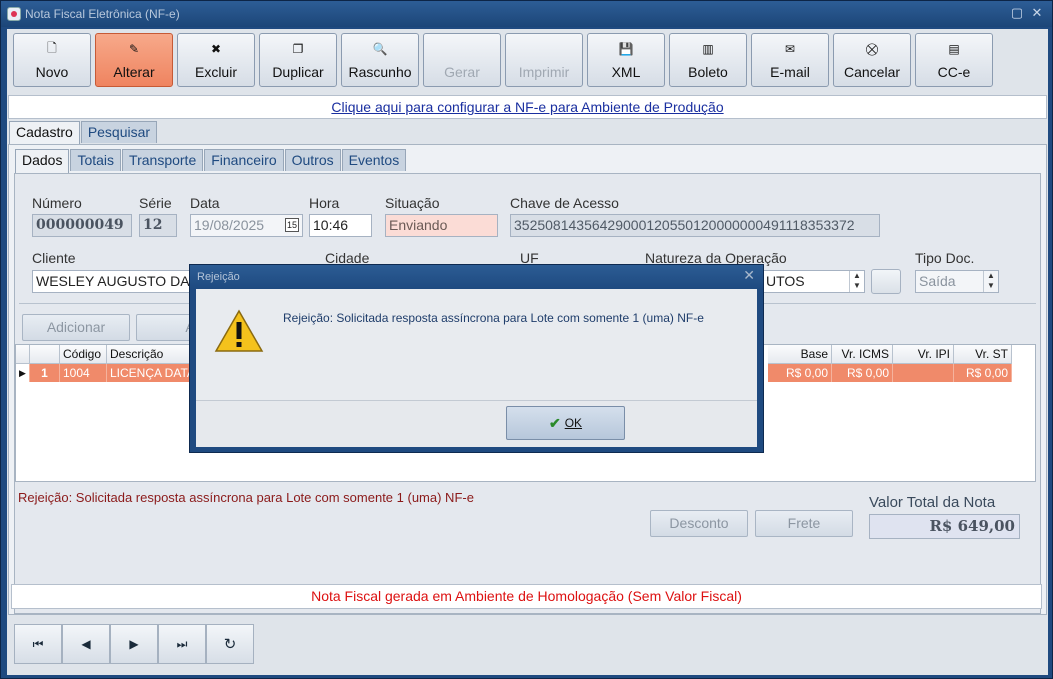 The height and width of the screenshot is (679, 1053). I want to click on toolbar-button-label: Boleto, so click(708, 72).